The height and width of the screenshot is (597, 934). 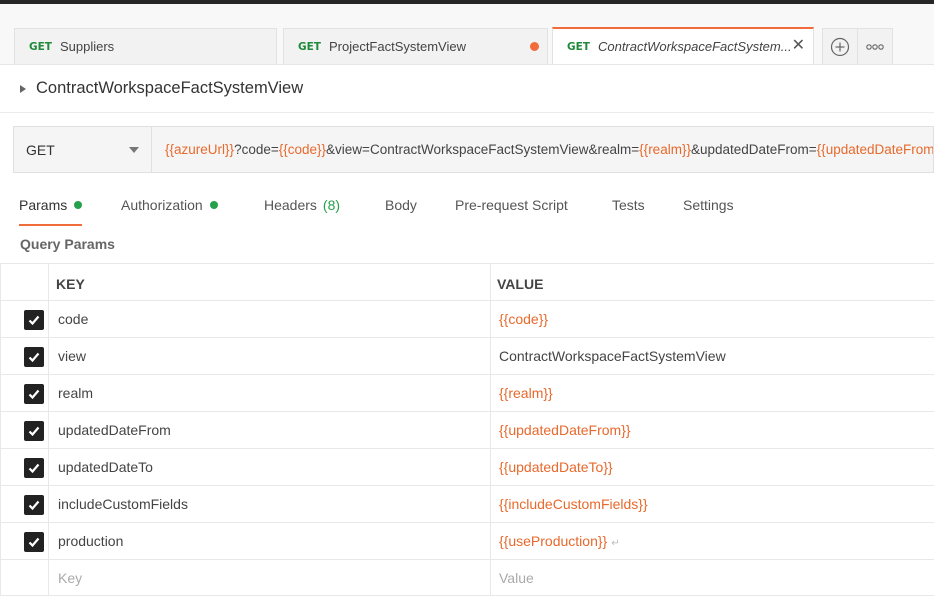 What do you see at coordinates (467, 577) in the screenshot?
I see `table-row-new: Key Value` at bounding box center [467, 577].